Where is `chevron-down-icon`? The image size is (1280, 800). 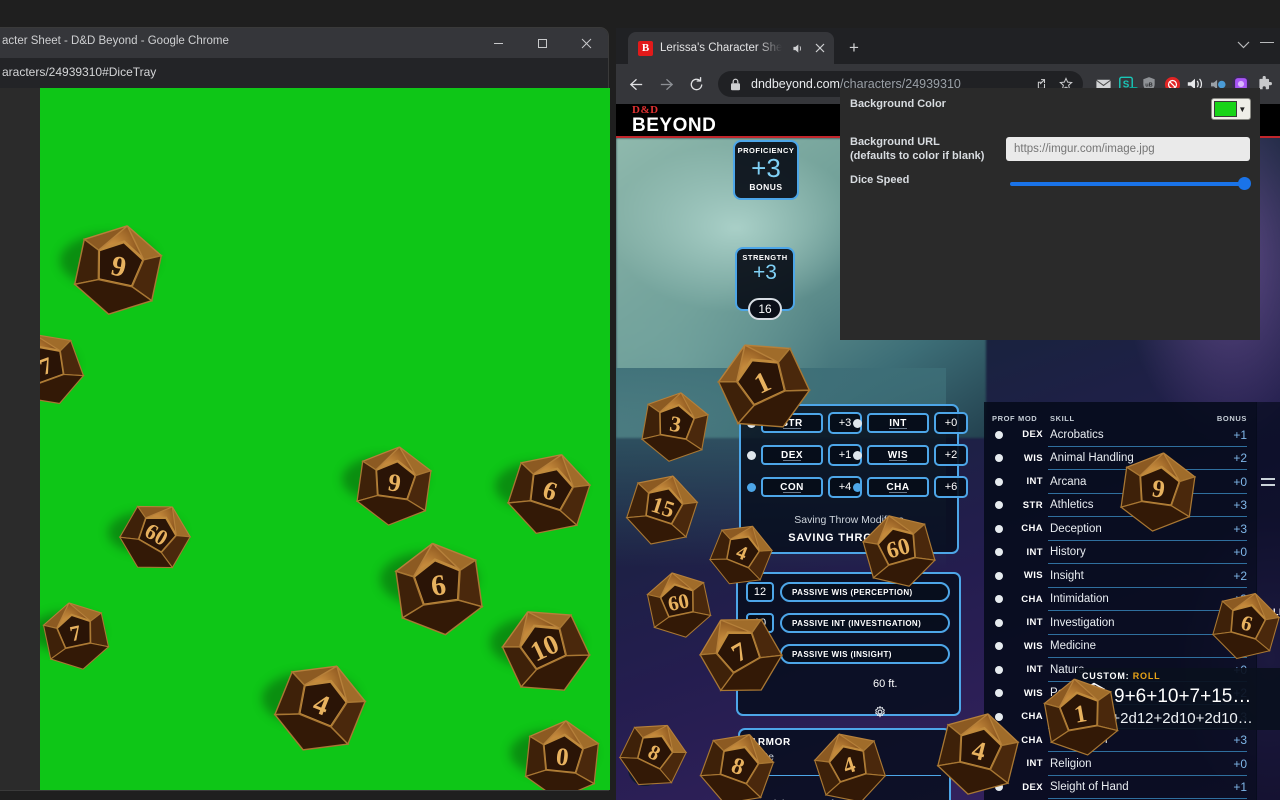 chevron-down-icon is located at coordinates (1243, 45).